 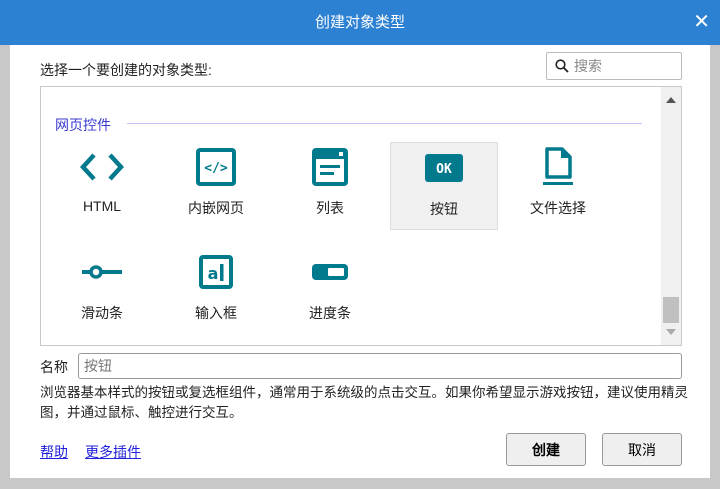 I want to click on more-plugins-link: 更多插件, so click(x=113, y=452).